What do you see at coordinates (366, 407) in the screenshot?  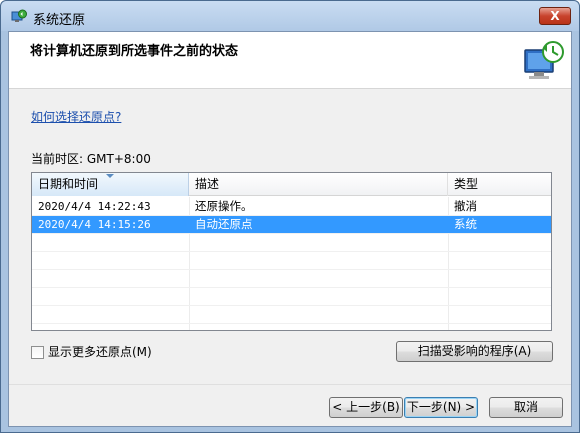 I see `back-button: < 上一步(B)` at bounding box center [366, 407].